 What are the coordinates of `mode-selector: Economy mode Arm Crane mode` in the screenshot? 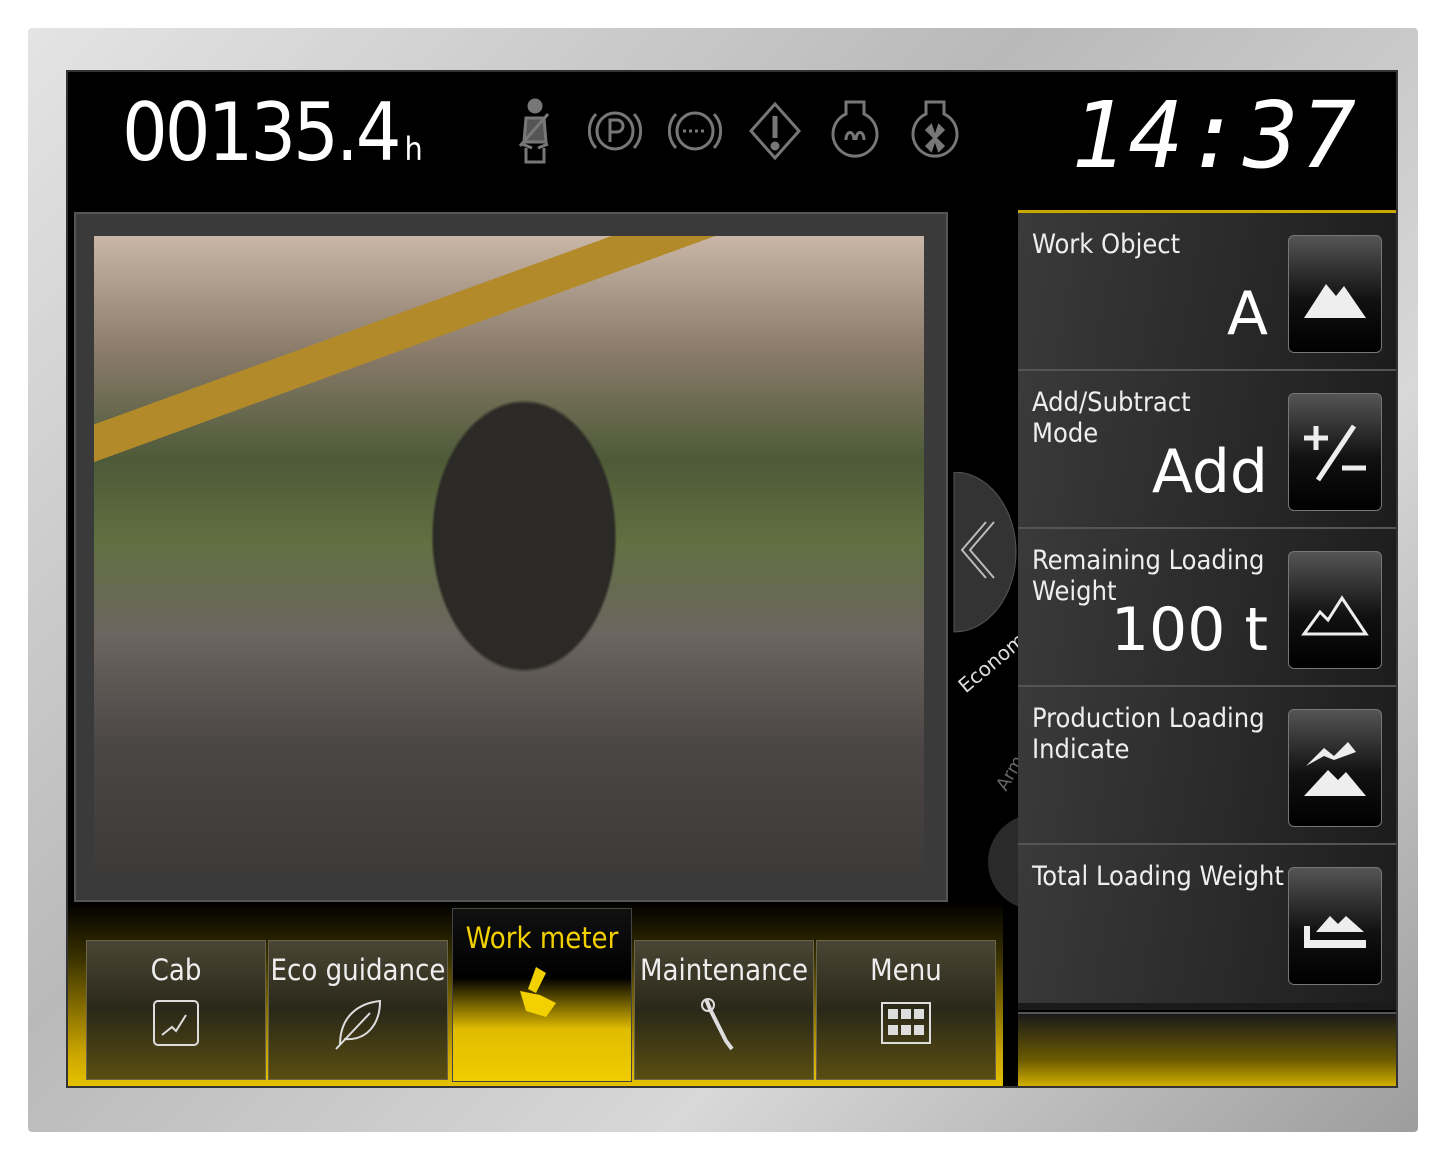 It's located at (1017, 691).